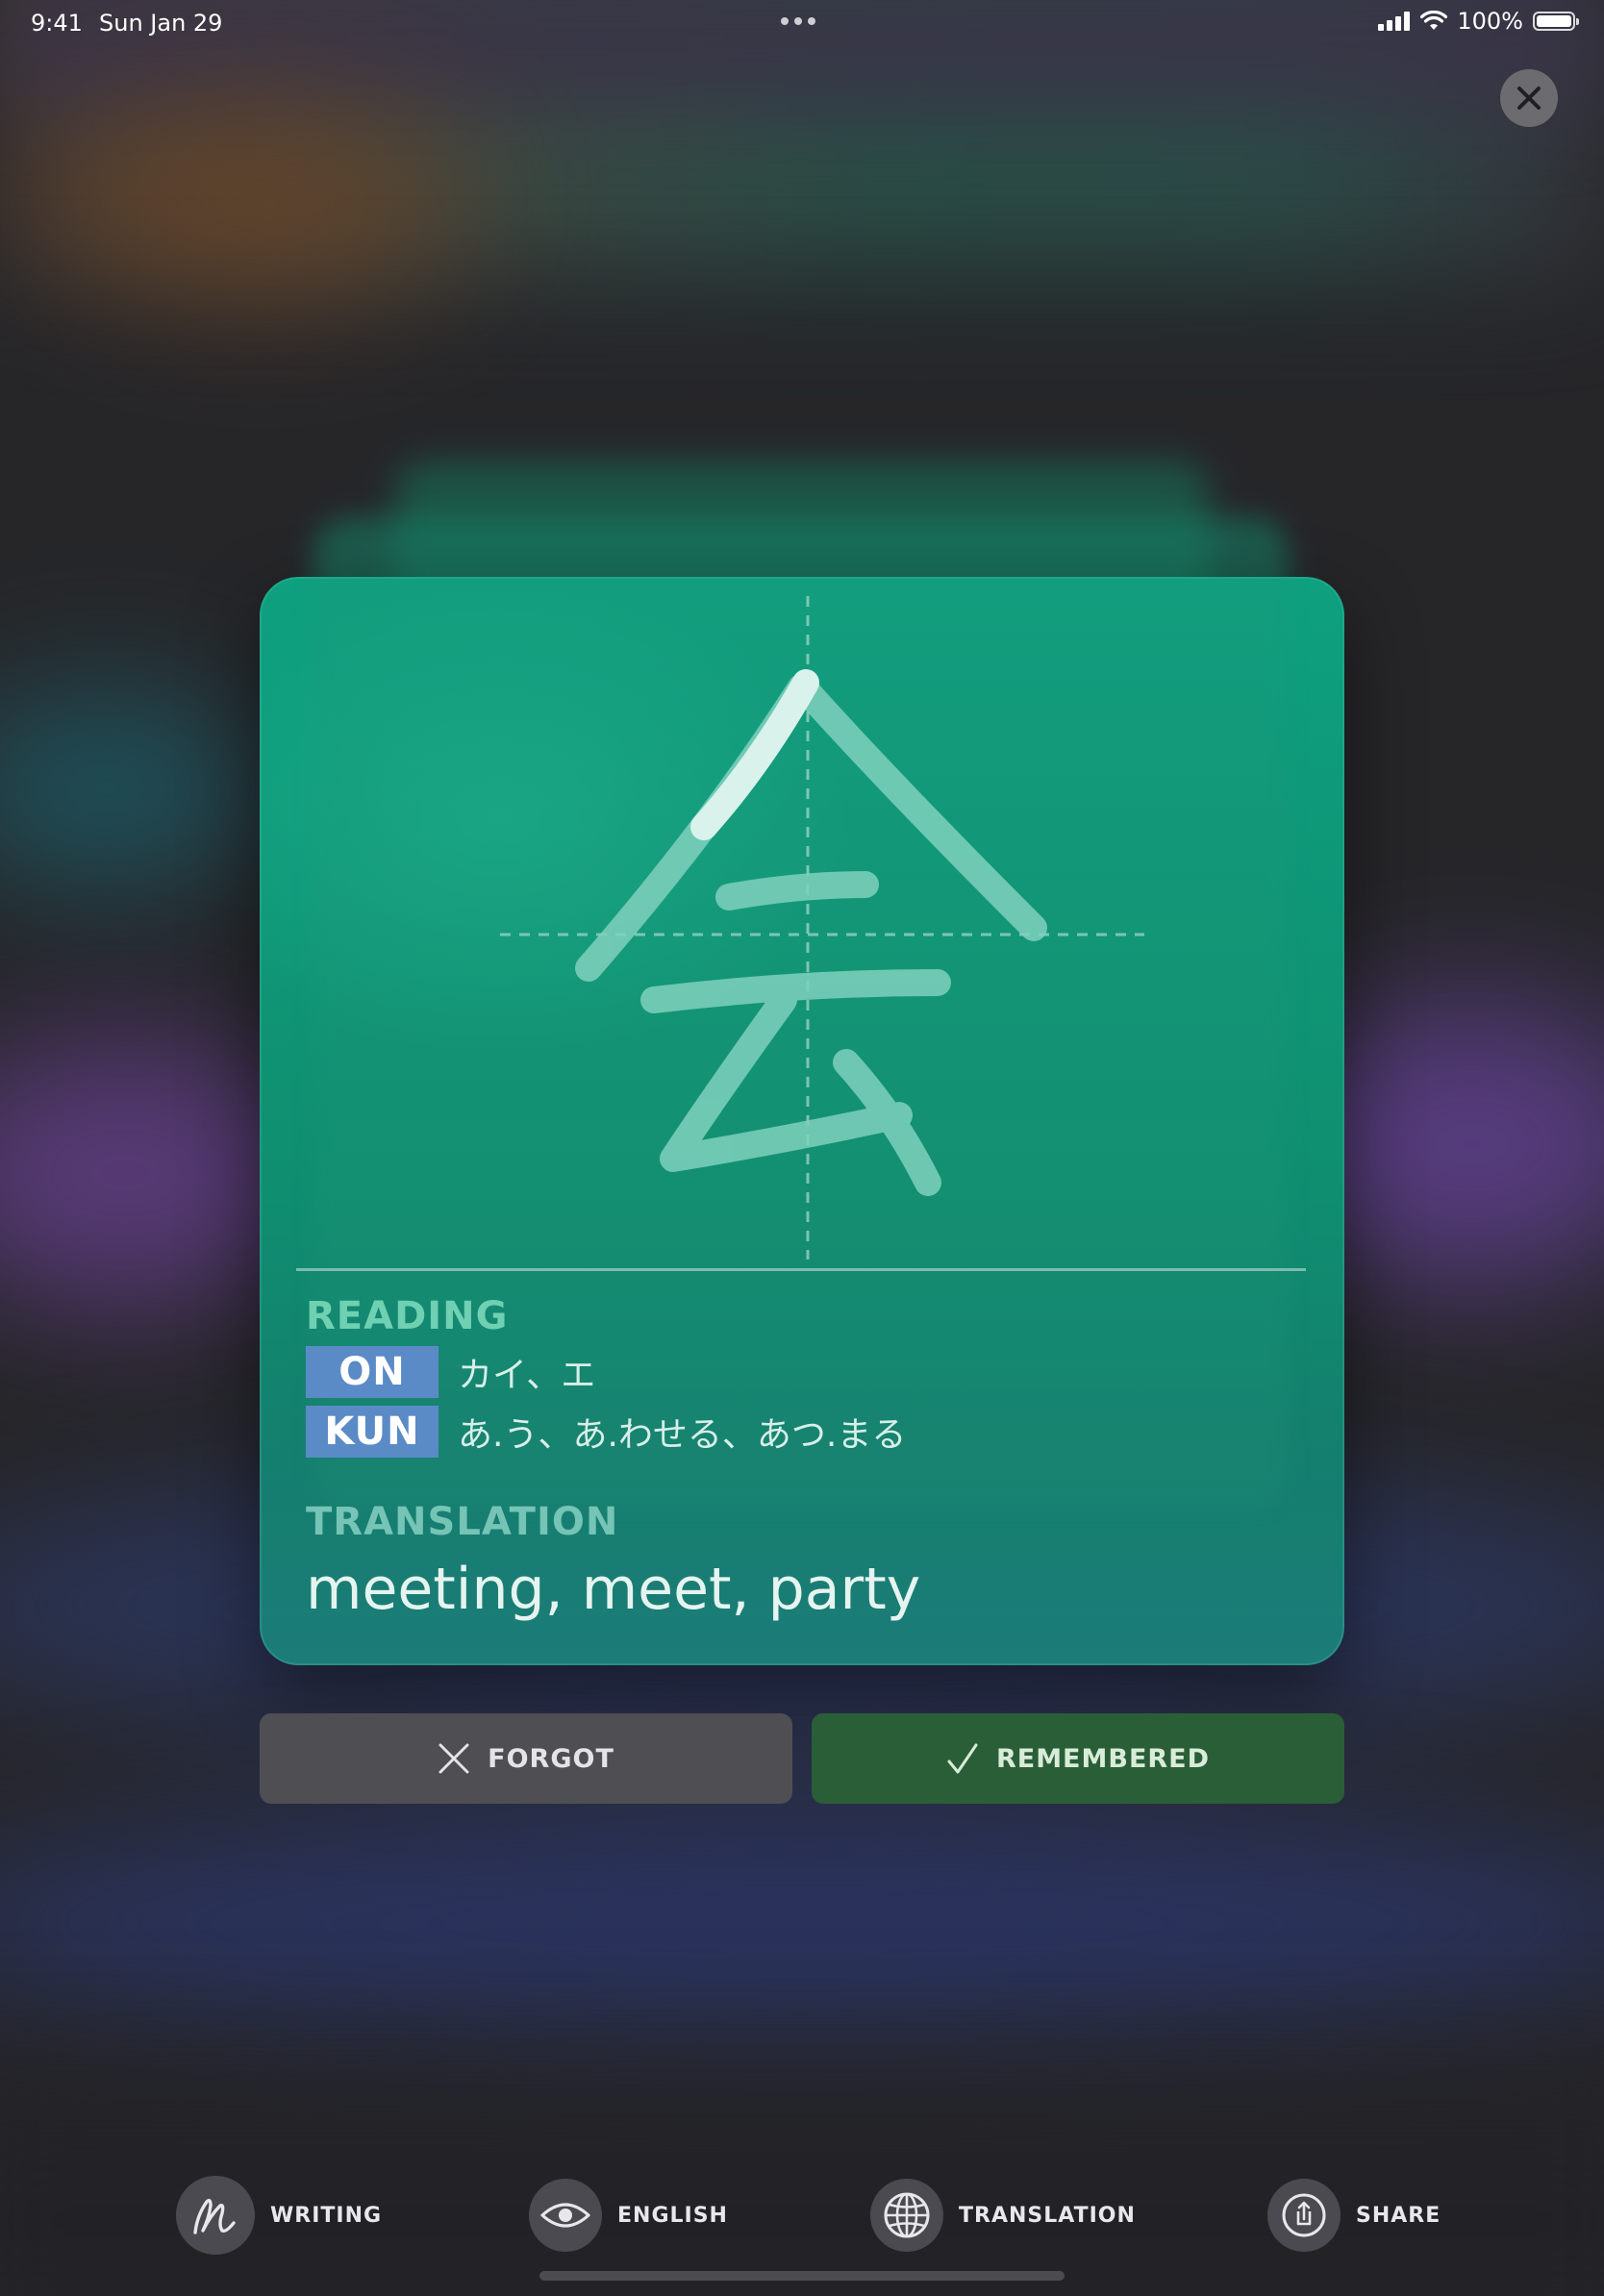  Describe the element at coordinates (326, 2215) in the screenshot. I see `writing-label: WRITING` at that location.